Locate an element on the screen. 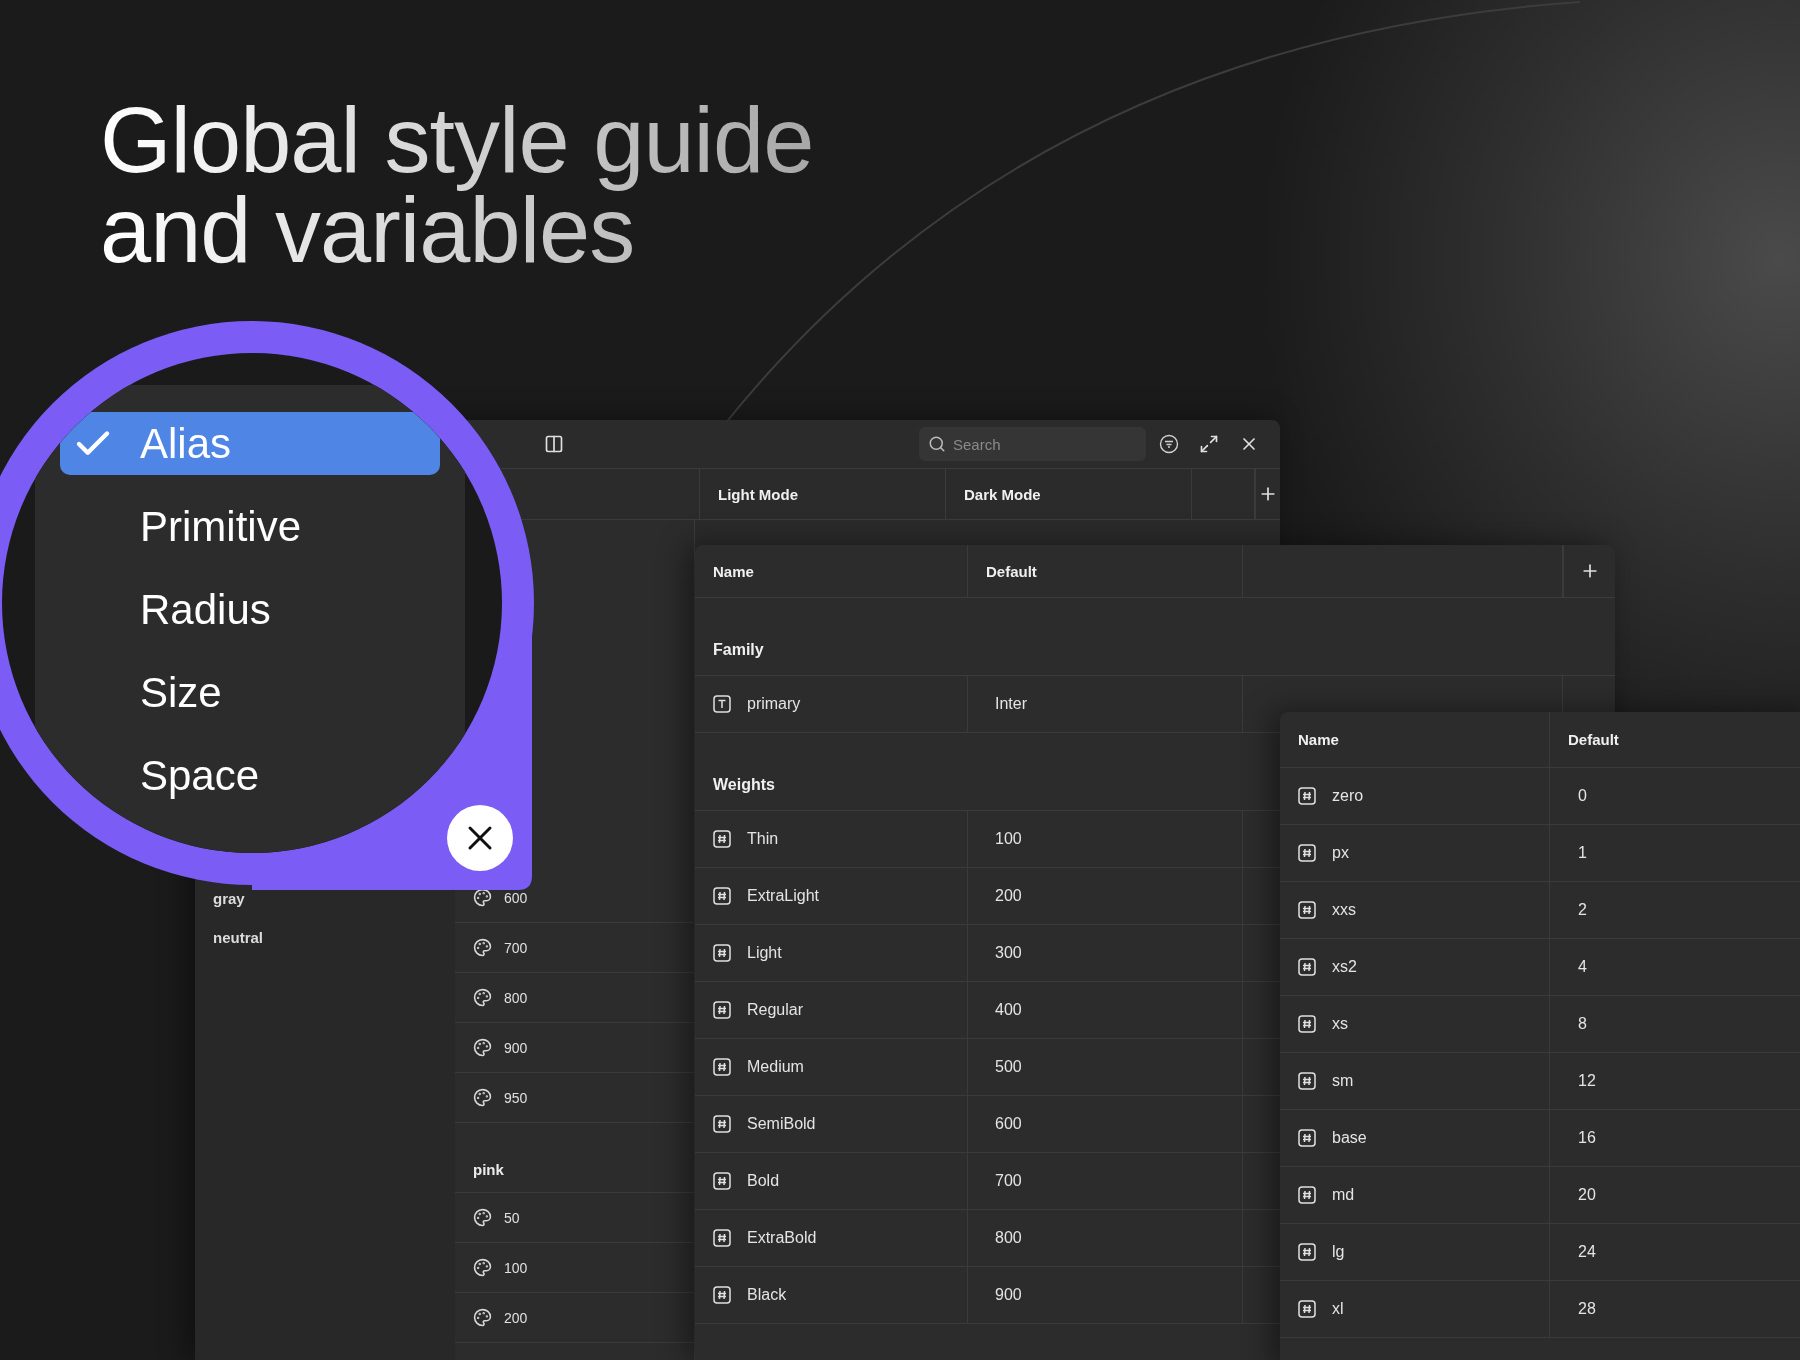 Image resolution: width=1800 pixels, height=1360 pixels. swatch-label: 200 is located at coordinates (516, 1317).